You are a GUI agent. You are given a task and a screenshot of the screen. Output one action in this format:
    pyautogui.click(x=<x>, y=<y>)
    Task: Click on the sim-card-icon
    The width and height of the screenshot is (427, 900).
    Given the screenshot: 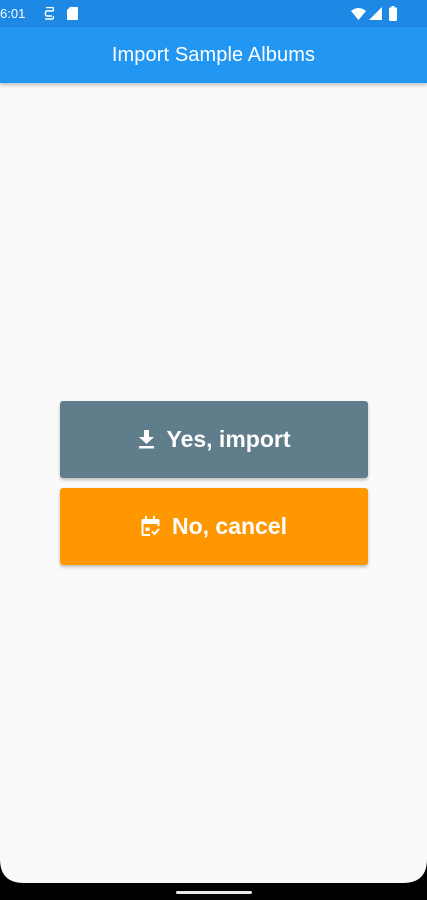 What is the action you would take?
    pyautogui.click(x=49, y=13)
    